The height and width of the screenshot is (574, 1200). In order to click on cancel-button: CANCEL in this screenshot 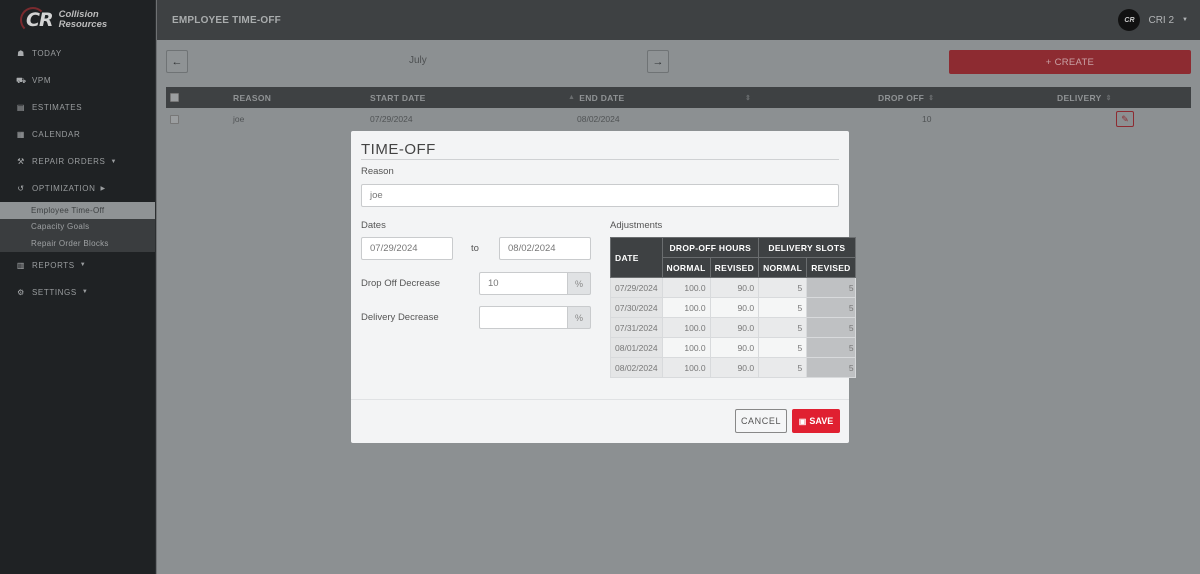, I will do `click(761, 421)`.